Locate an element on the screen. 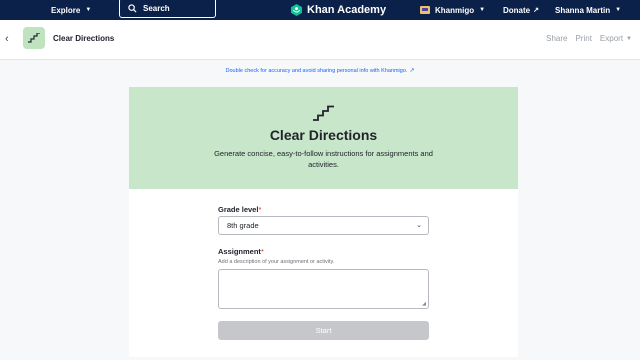 The image size is (640, 360). donate-link: Donate ↗ is located at coordinates (521, 10).